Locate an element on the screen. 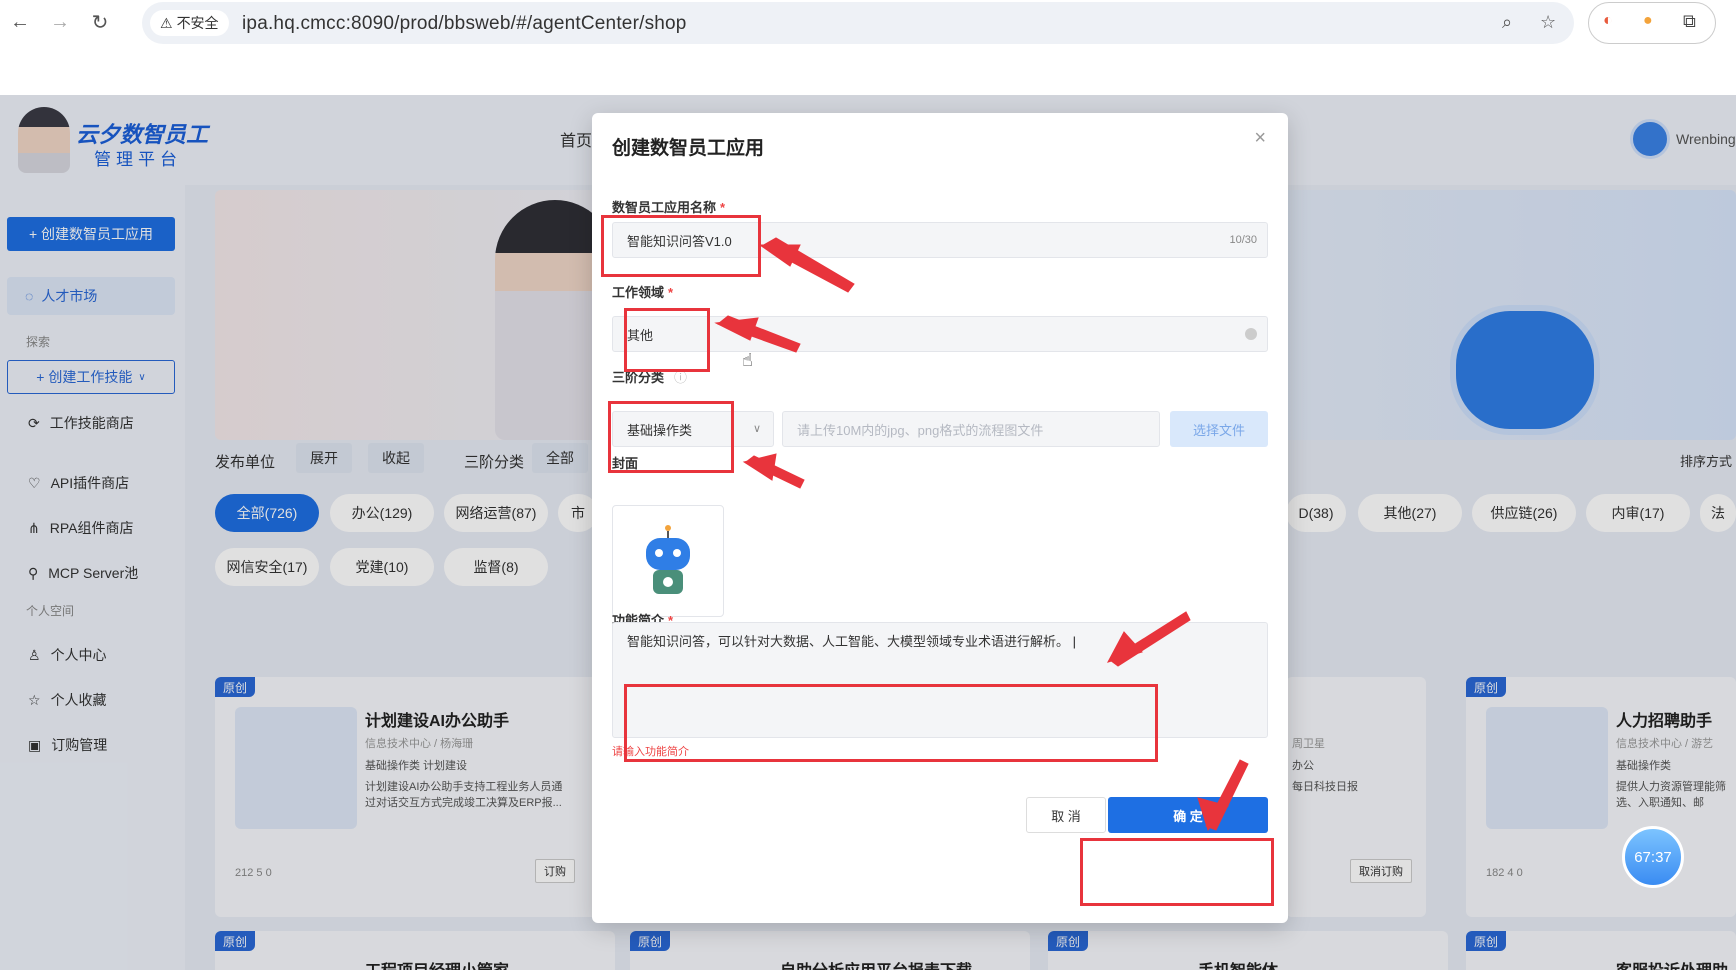 The width and height of the screenshot is (1736, 970). confirm-button: 确 定 is located at coordinates (1188, 815).